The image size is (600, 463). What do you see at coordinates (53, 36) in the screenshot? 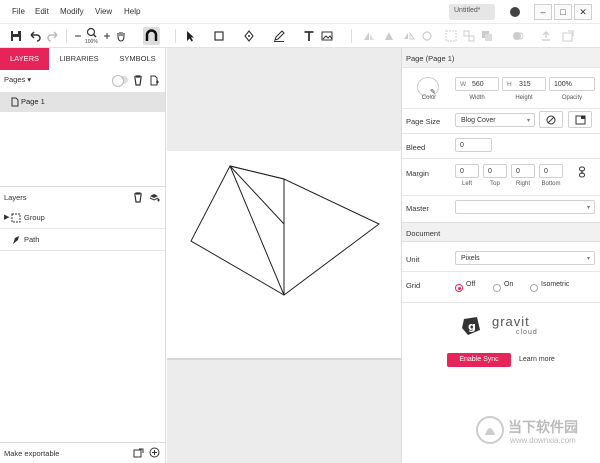
I see `redo-icon` at bounding box center [53, 36].